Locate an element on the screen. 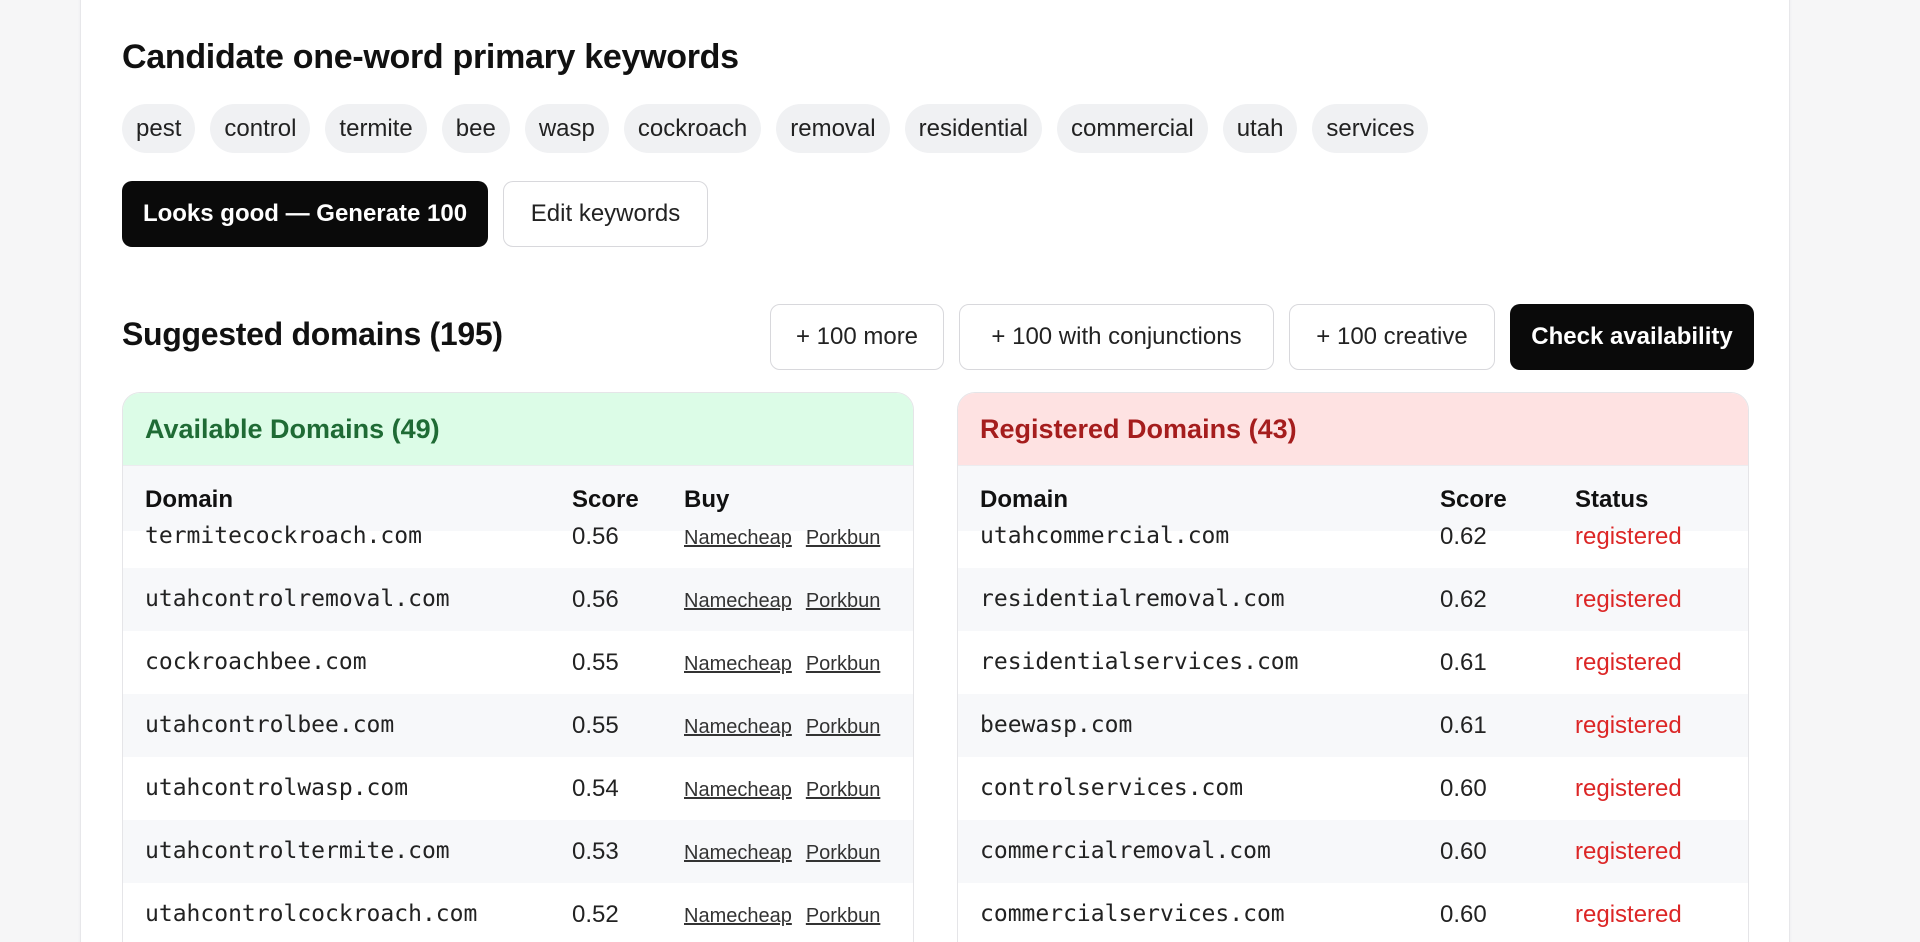  domain-score: 0.52 is located at coordinates (595, 914).